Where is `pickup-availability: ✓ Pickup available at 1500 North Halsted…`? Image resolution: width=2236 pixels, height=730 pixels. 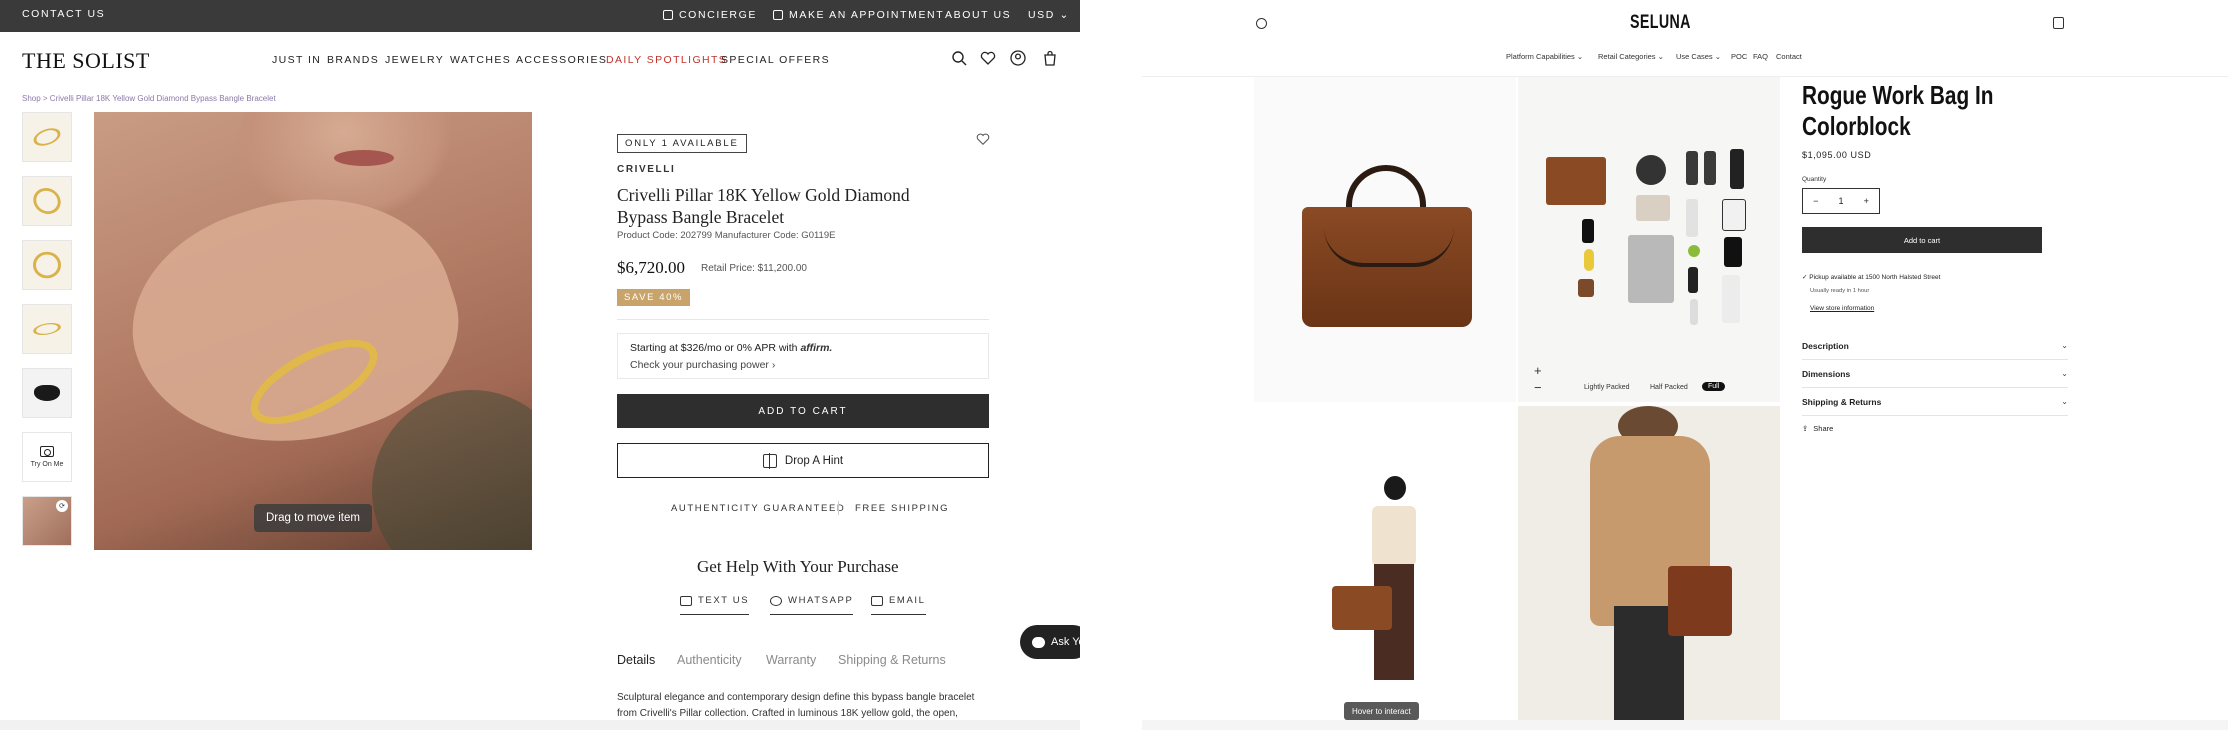
pickup-availability: ✓ Pickup available at 1500 North Halsted… is located at coordinates (1871, 277).